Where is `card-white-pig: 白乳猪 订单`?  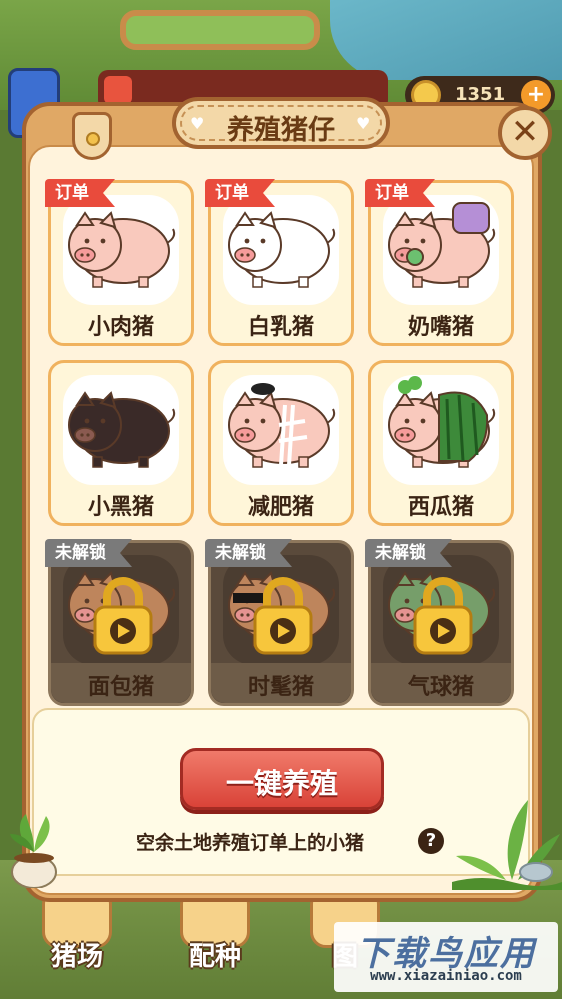
card-white-pig: 白乳猪 订单 is located at coordinates (279, 262).